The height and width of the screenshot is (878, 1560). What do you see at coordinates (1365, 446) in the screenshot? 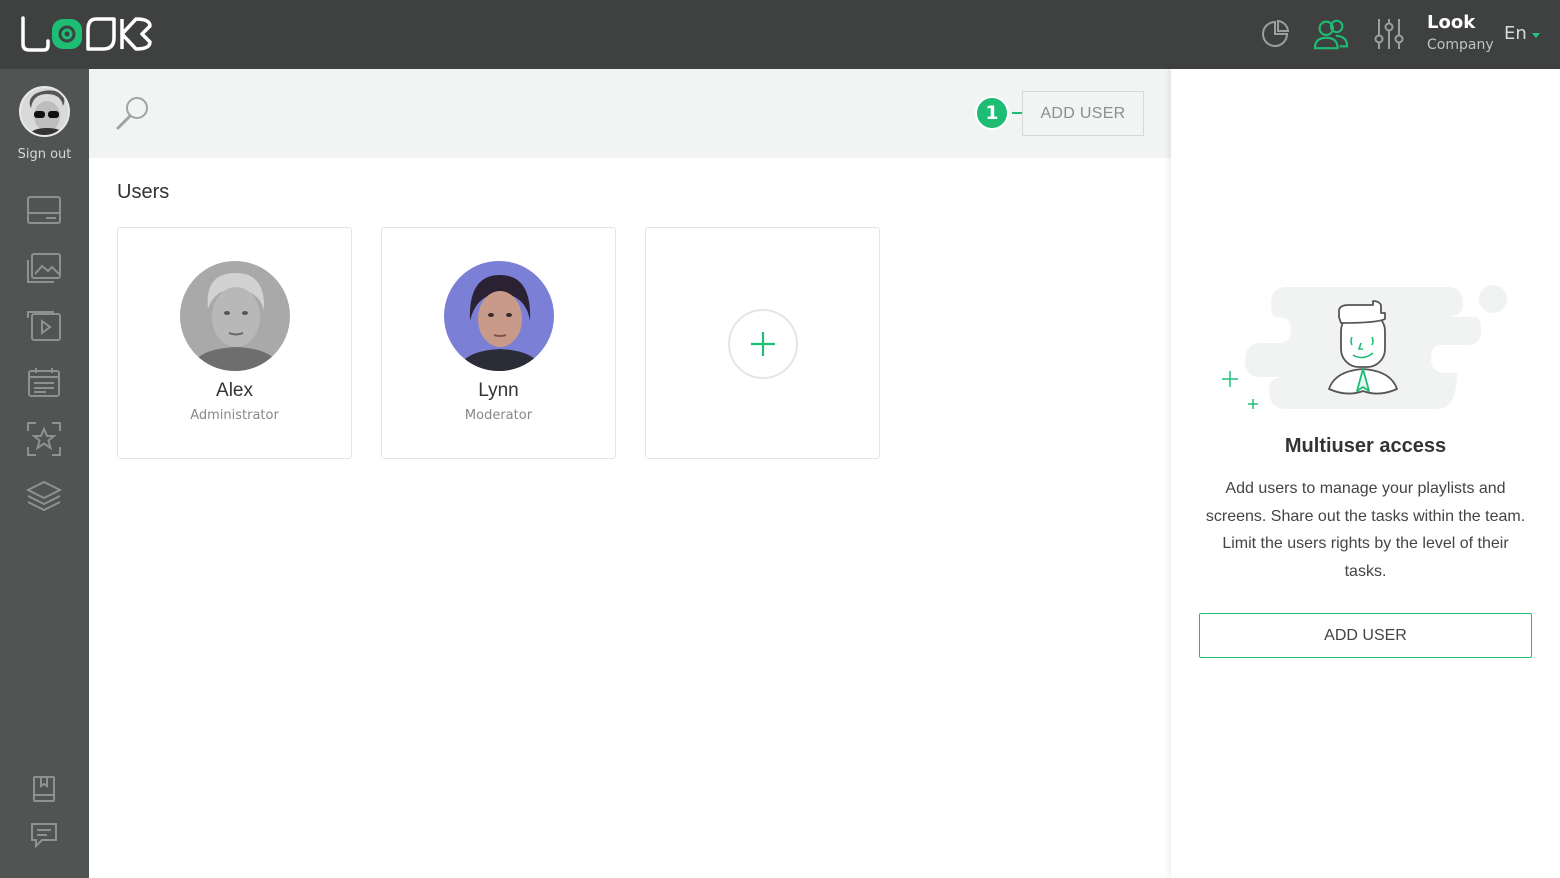
I see `panel-title: Multiuser access` at bounding box center [1365, 446].